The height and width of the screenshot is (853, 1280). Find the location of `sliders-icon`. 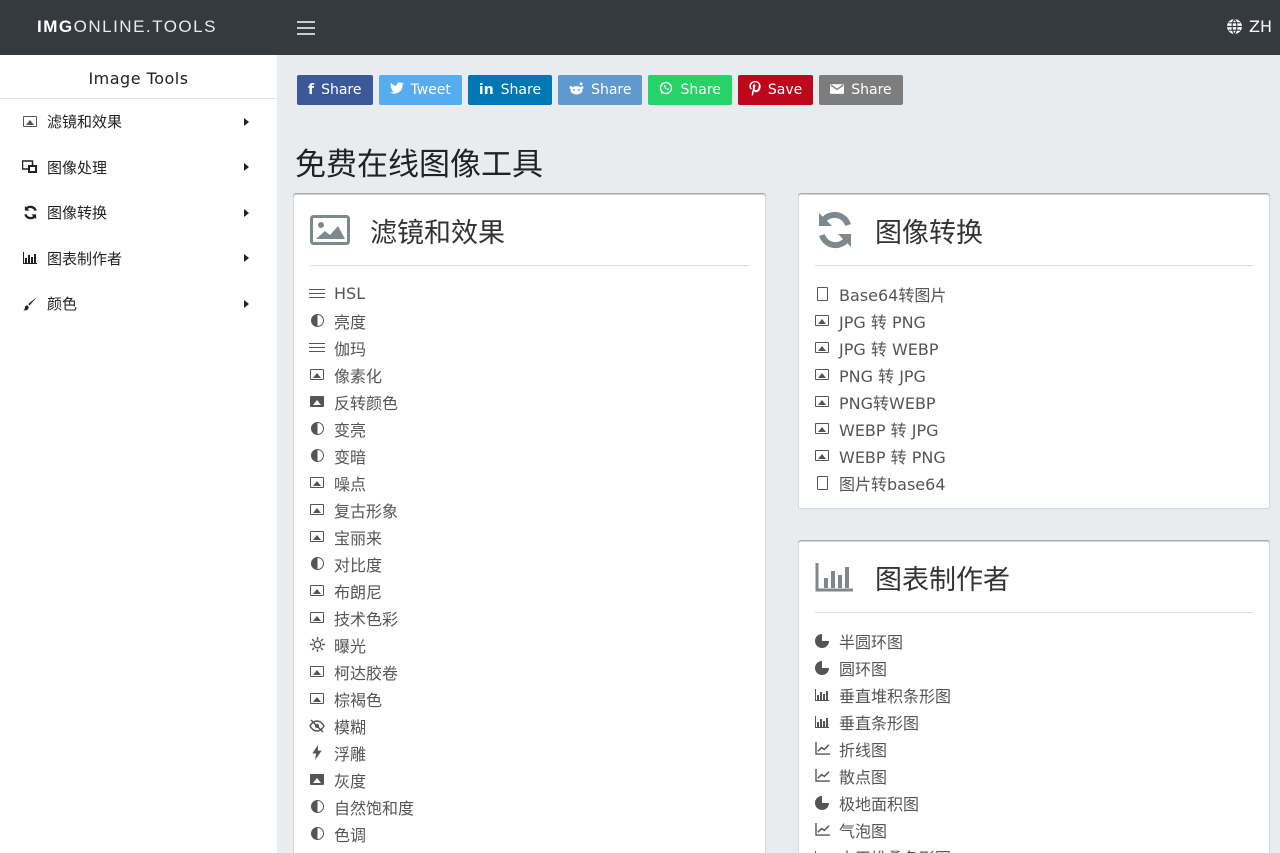

sliders-icon is located at coordinates (317, 348).